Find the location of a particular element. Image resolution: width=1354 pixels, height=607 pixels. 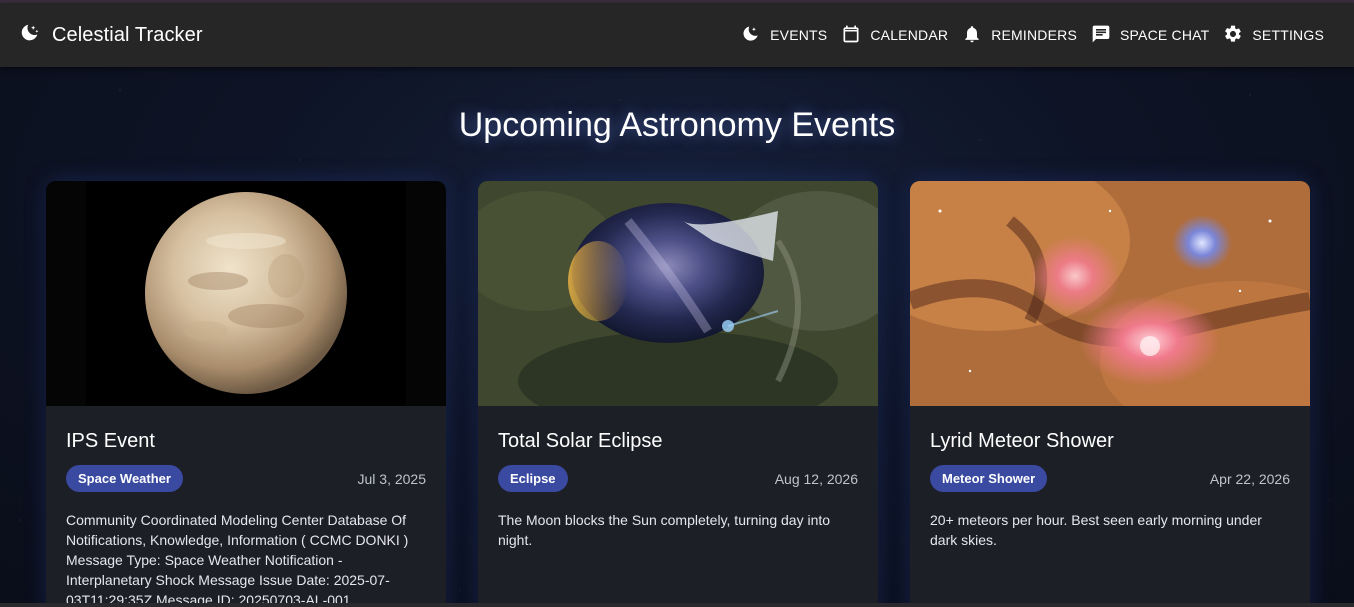

category-chip: Eclipse is located at coordinates (533, 478).